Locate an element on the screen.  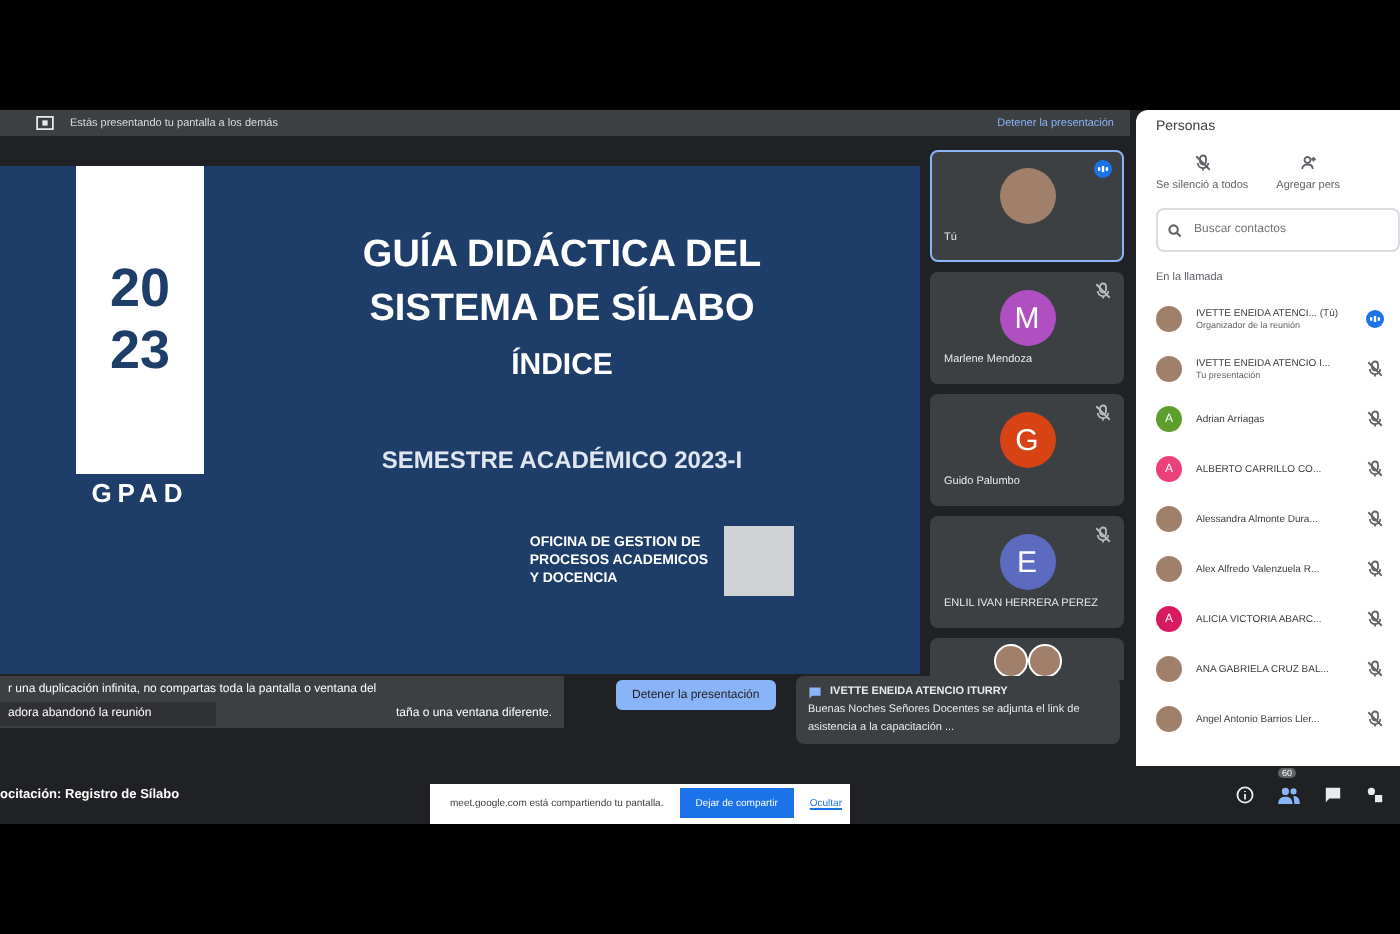
year-block: 20 23 is located at coordinates (140, 320).